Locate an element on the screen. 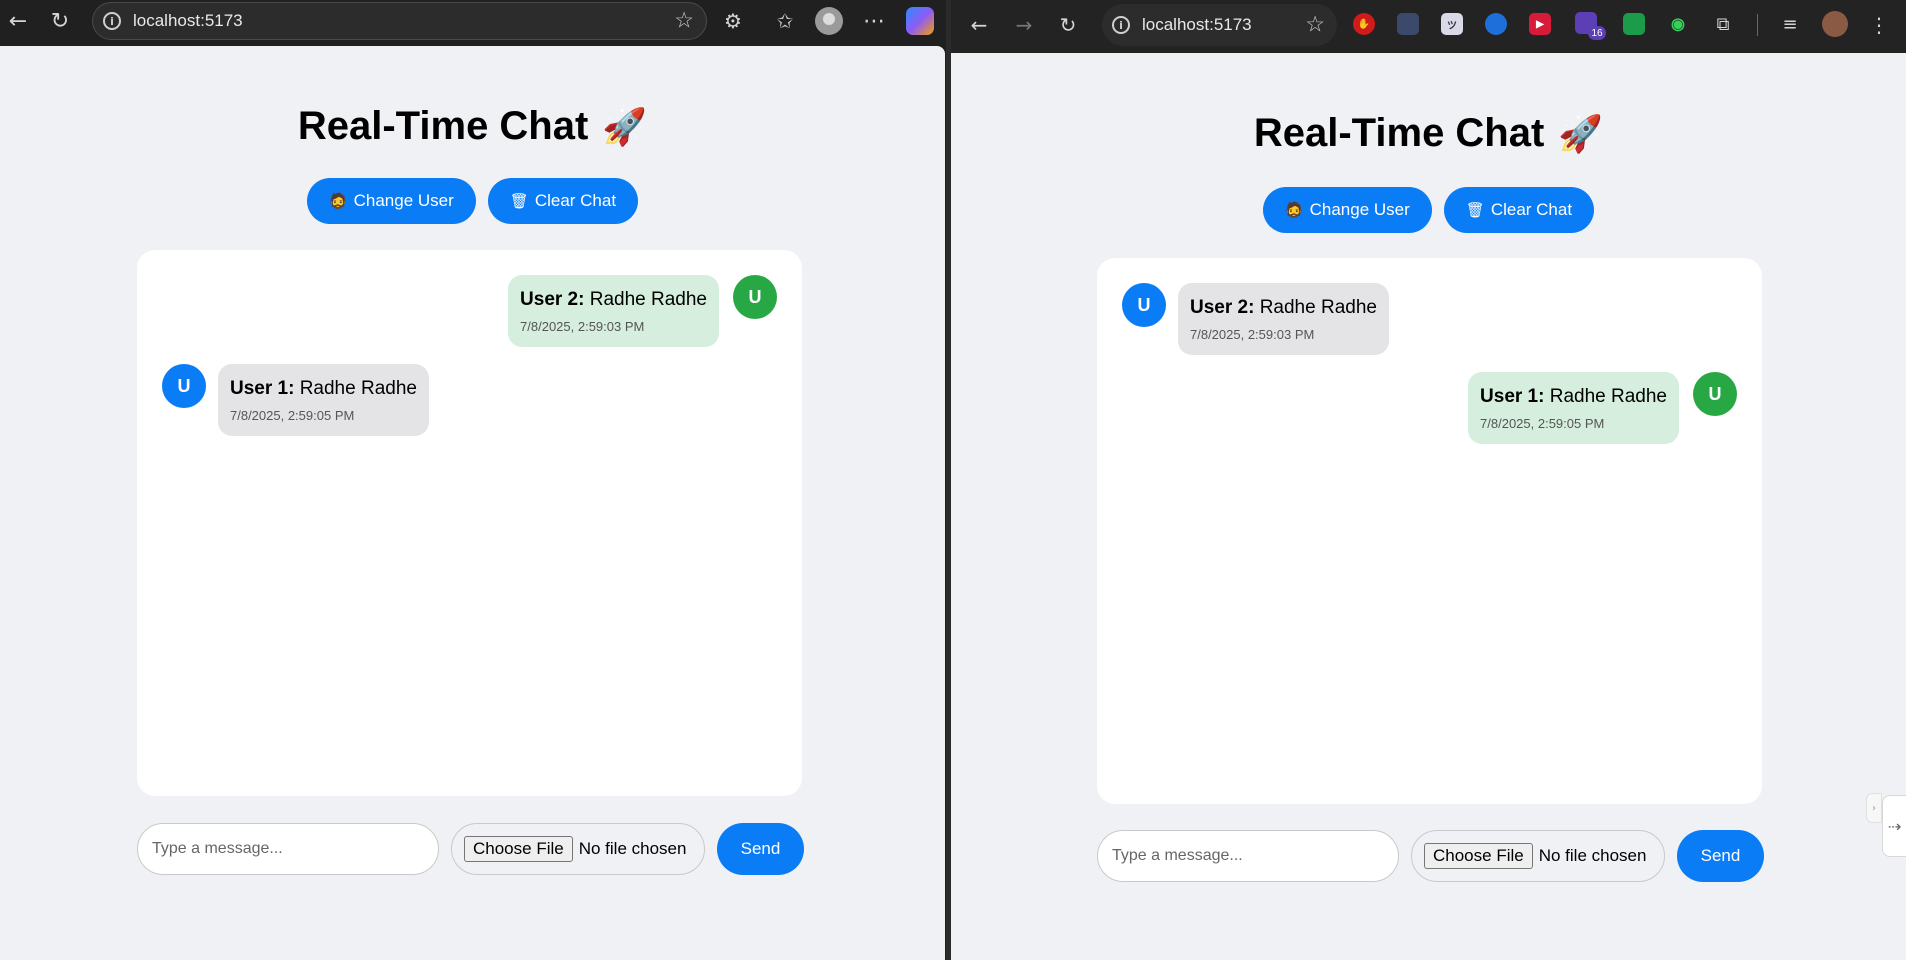  extensions-icon: ⚙ is located at coordinates (733, 21).